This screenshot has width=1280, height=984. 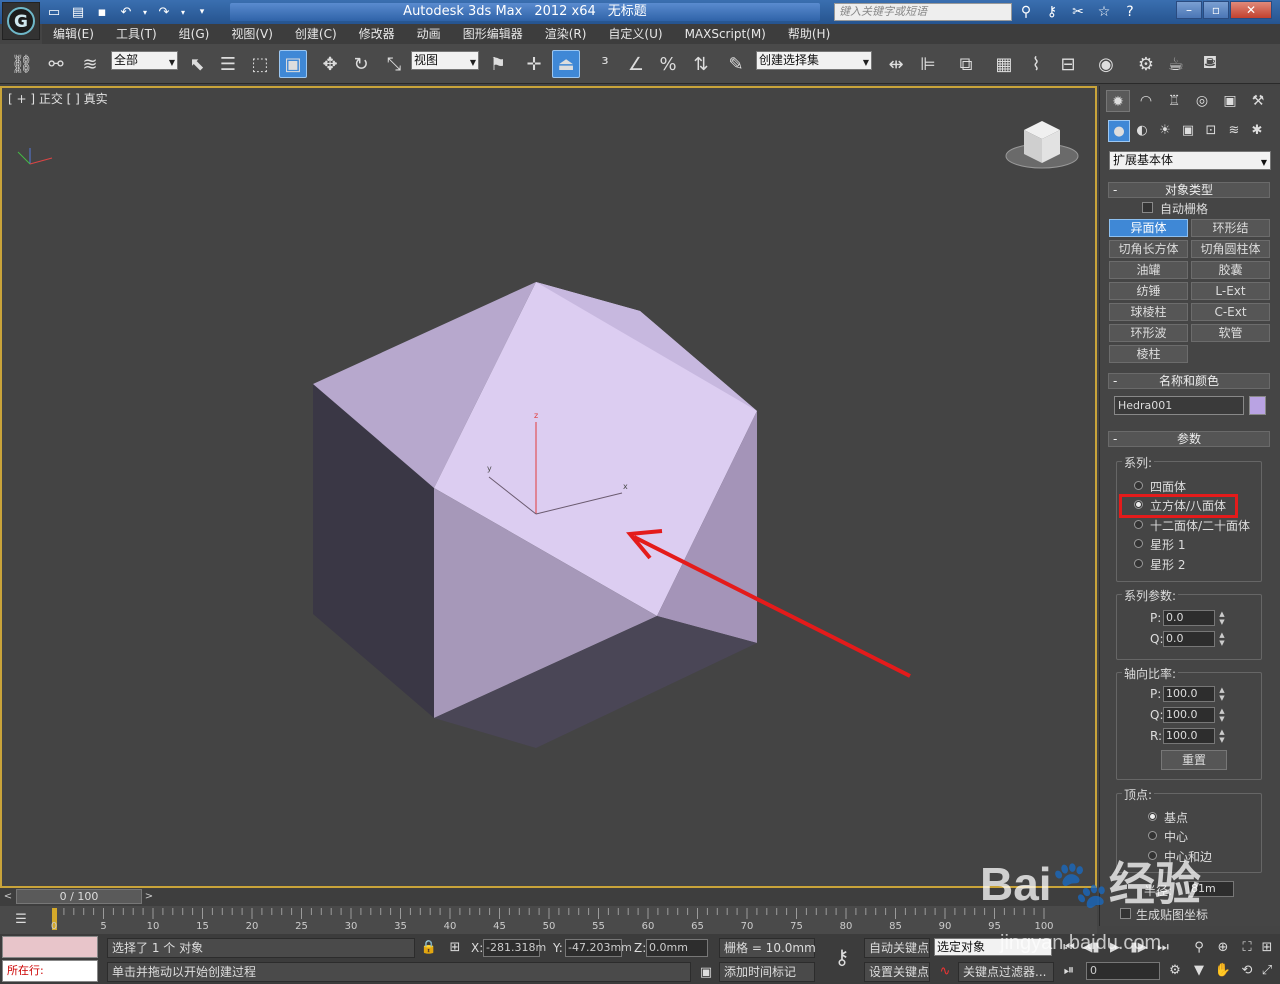 What do you see at coordinates (126, 12) in the screenshot?
I see `undo-icon: ↶` at bounding box center [126, 12].